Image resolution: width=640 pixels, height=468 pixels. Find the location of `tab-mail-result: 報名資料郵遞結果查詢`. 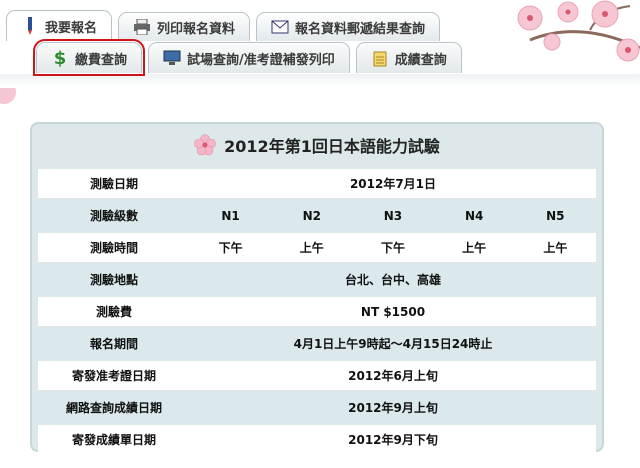

tab-mail-result: 報名資料郵遞結果查詢 is located at coordinates (348, 26).